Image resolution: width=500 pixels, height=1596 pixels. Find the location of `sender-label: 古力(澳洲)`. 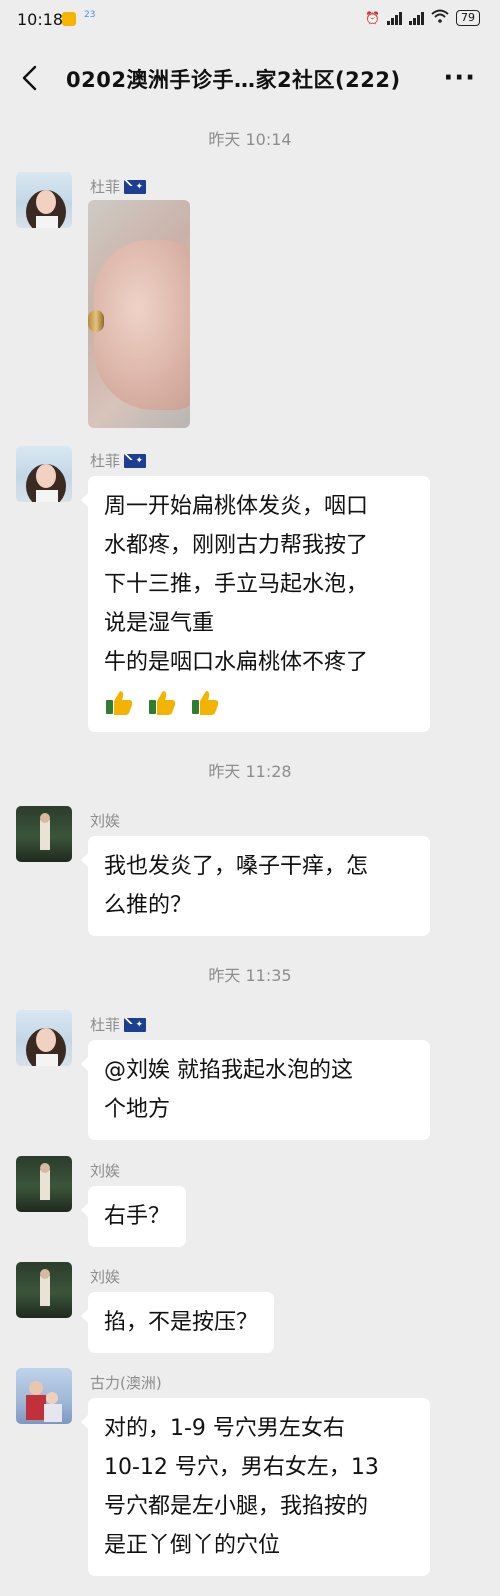

sender-label: 古力(澳洲) is located at coordinates (126, 1383).